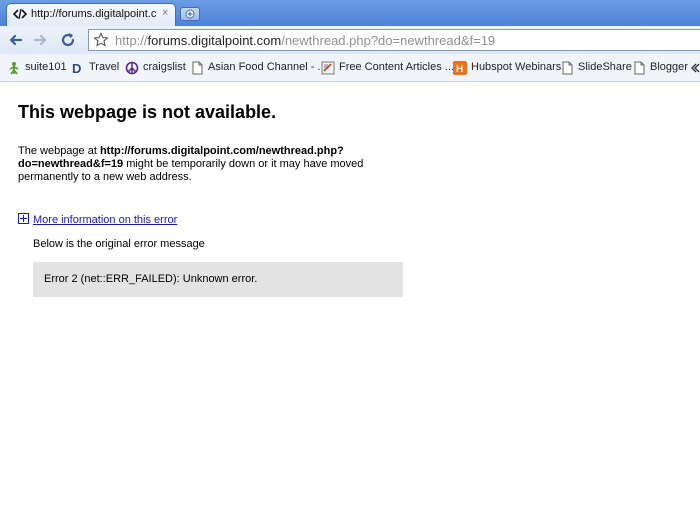 This screenshot has height=525, width=700. Describe the element at coordinates (695, 68) in the screenshot. I see `chevron-icon` at that location.